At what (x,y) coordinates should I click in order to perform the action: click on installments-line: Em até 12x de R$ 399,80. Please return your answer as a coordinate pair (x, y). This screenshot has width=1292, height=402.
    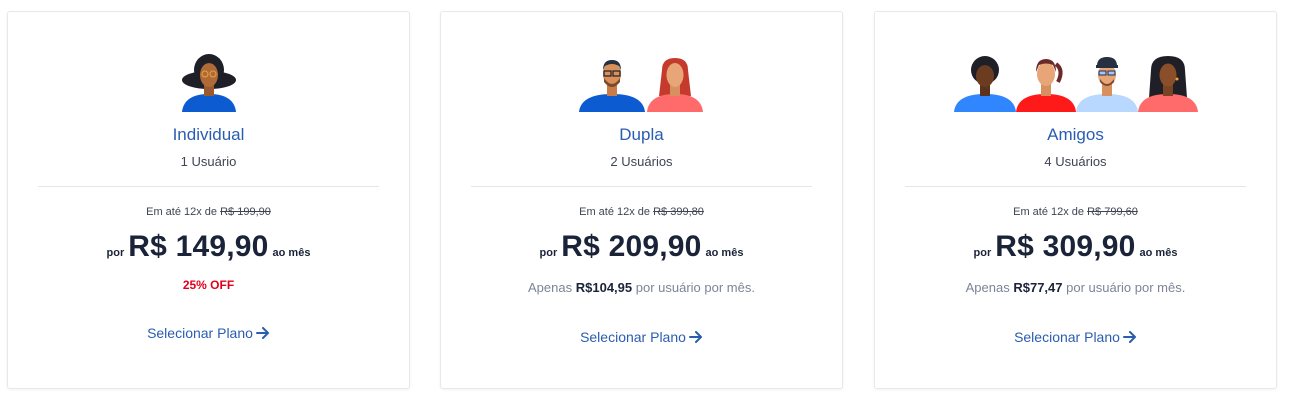
    Looking at the image, I should click on (641, 212).